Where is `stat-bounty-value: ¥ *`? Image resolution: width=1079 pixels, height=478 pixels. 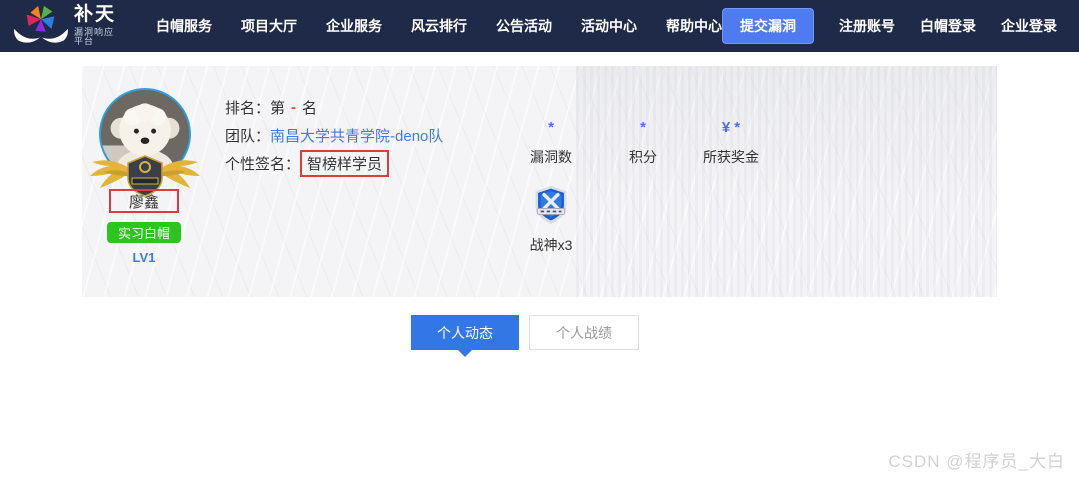
stat-bounty-value: ¥ * is located at coordinates (731, 128).